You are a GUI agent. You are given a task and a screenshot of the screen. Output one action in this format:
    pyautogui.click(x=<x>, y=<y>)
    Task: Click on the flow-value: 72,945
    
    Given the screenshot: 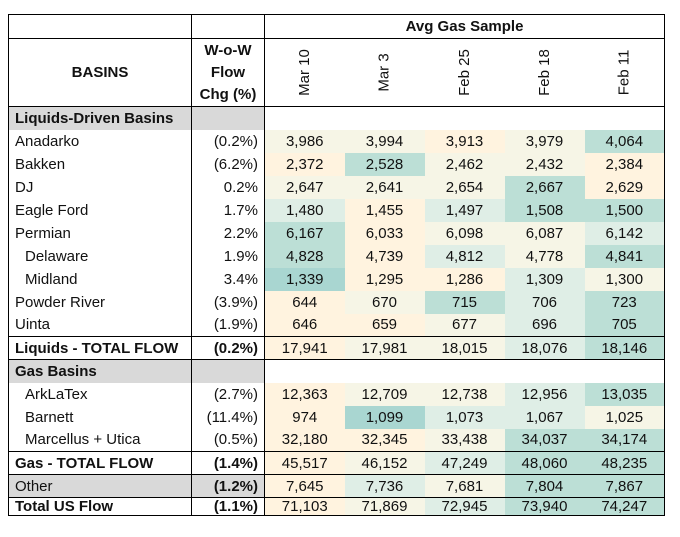 What is the action you would take?
    pyautogui.click(x=464, y=506)
    